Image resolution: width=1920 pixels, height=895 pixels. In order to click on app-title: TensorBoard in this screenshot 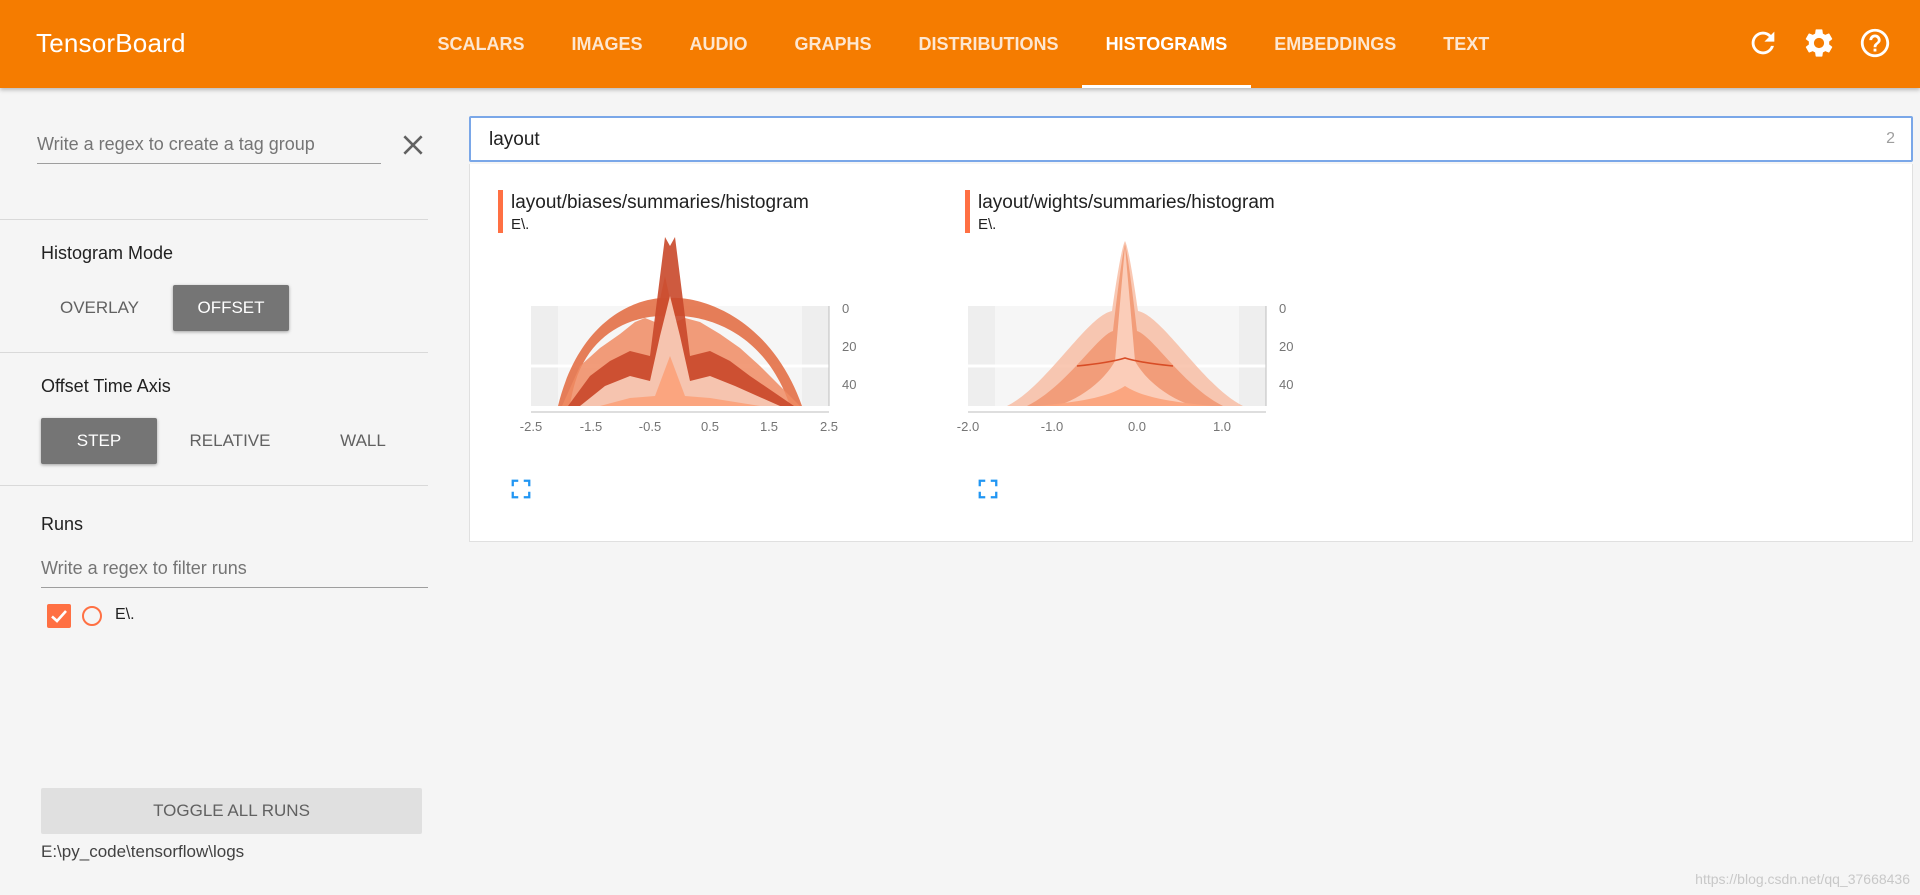, I will do `click(111, 43)`.